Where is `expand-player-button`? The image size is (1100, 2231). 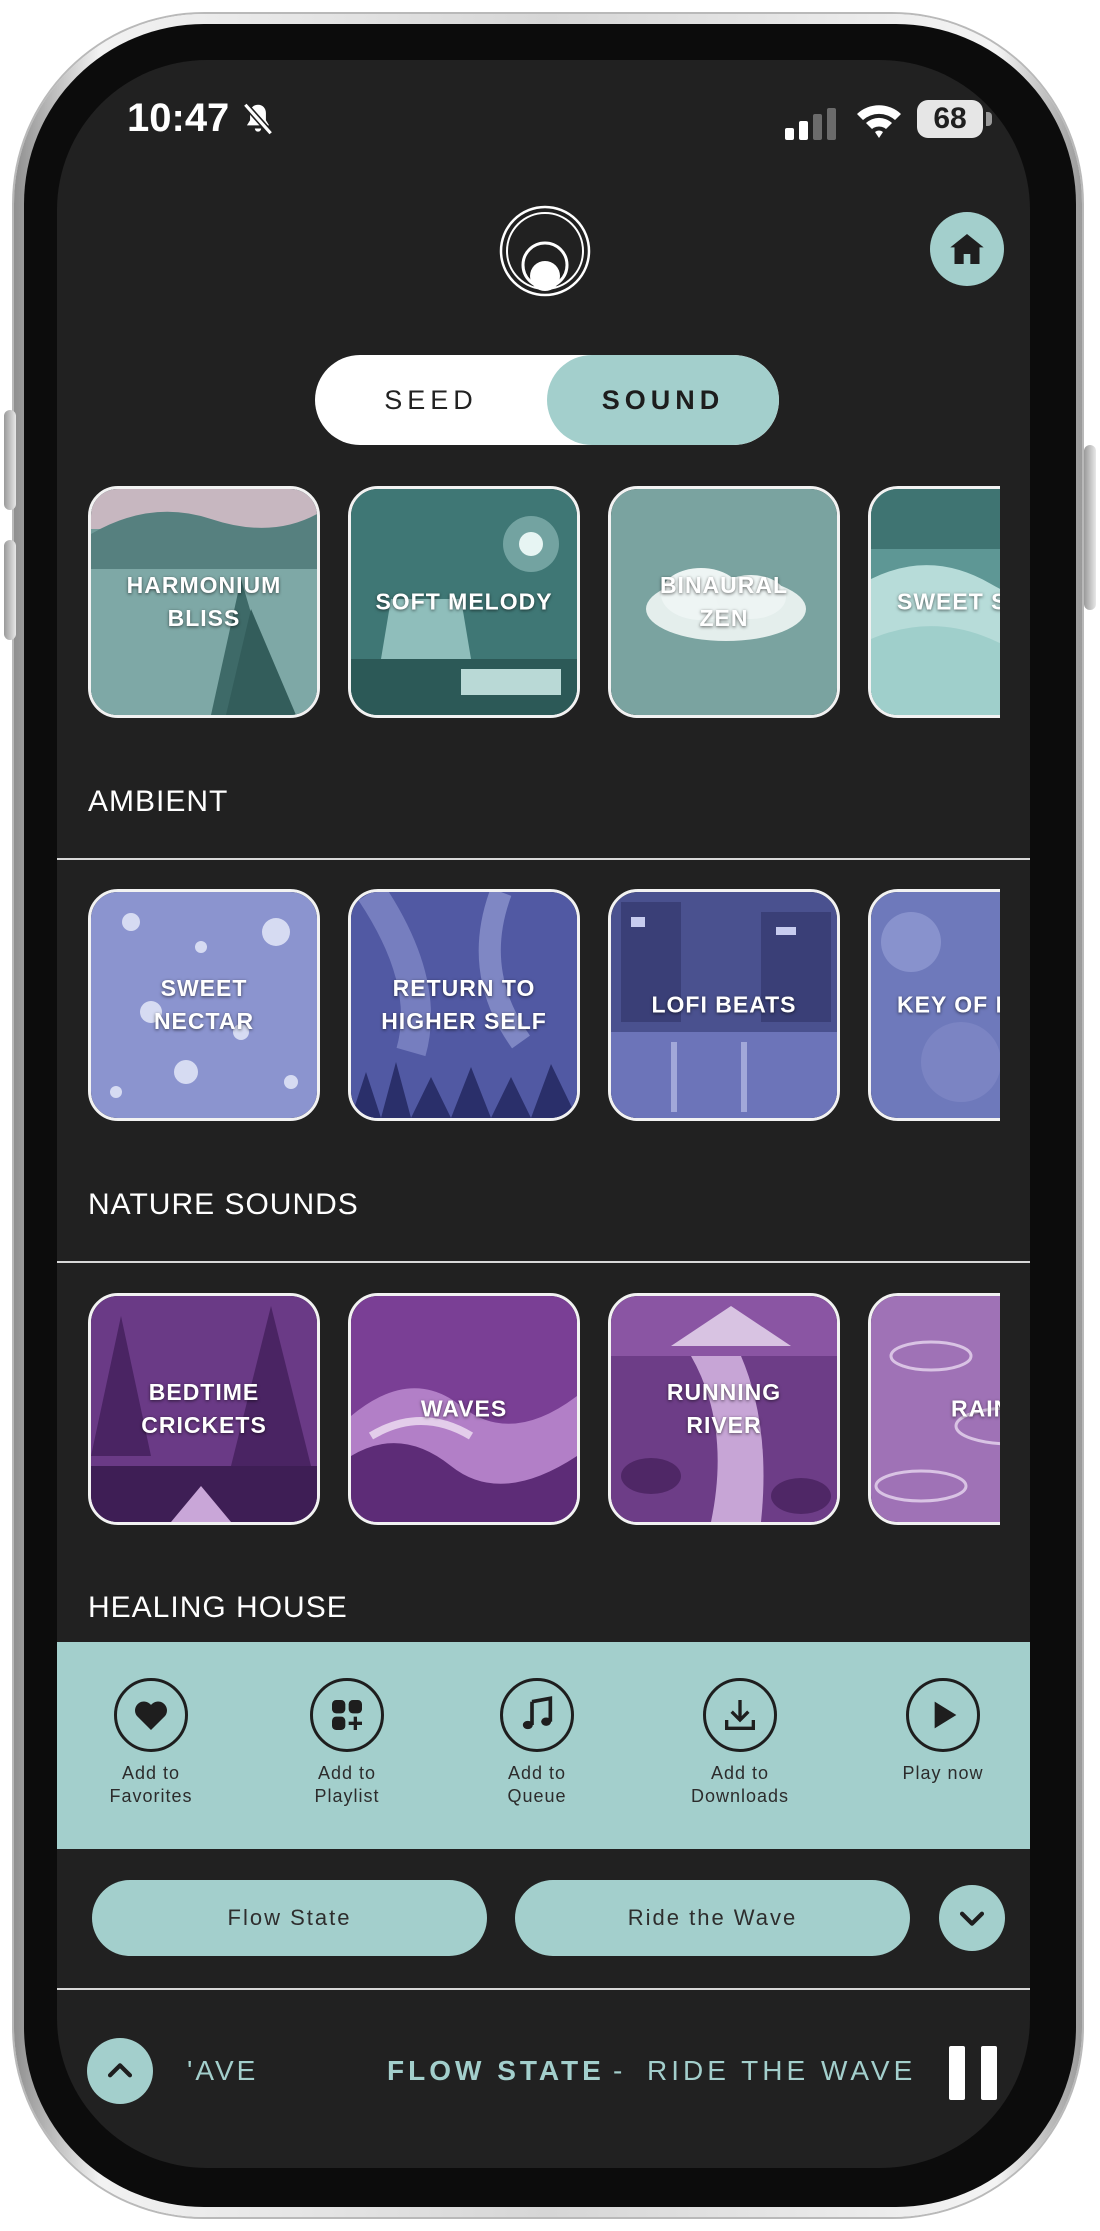
expand-player-button is located at coordinates (120, 2071).